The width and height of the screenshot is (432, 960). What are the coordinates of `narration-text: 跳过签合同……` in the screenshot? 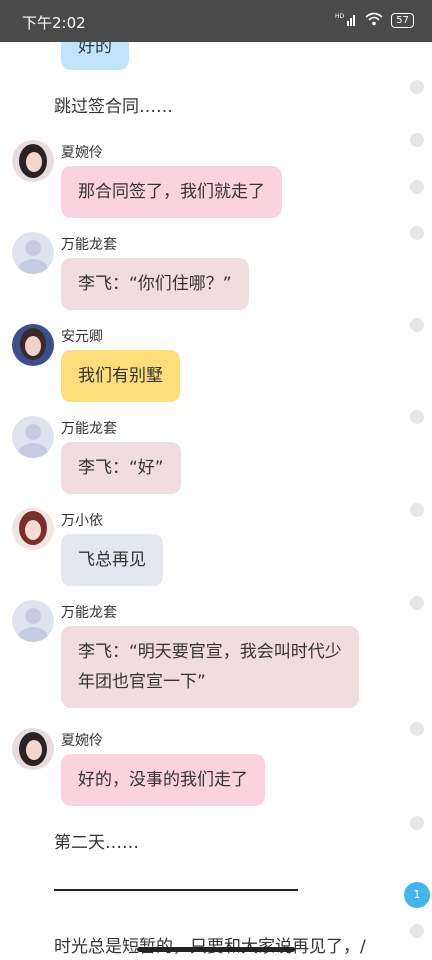 It's located at (113, 107).